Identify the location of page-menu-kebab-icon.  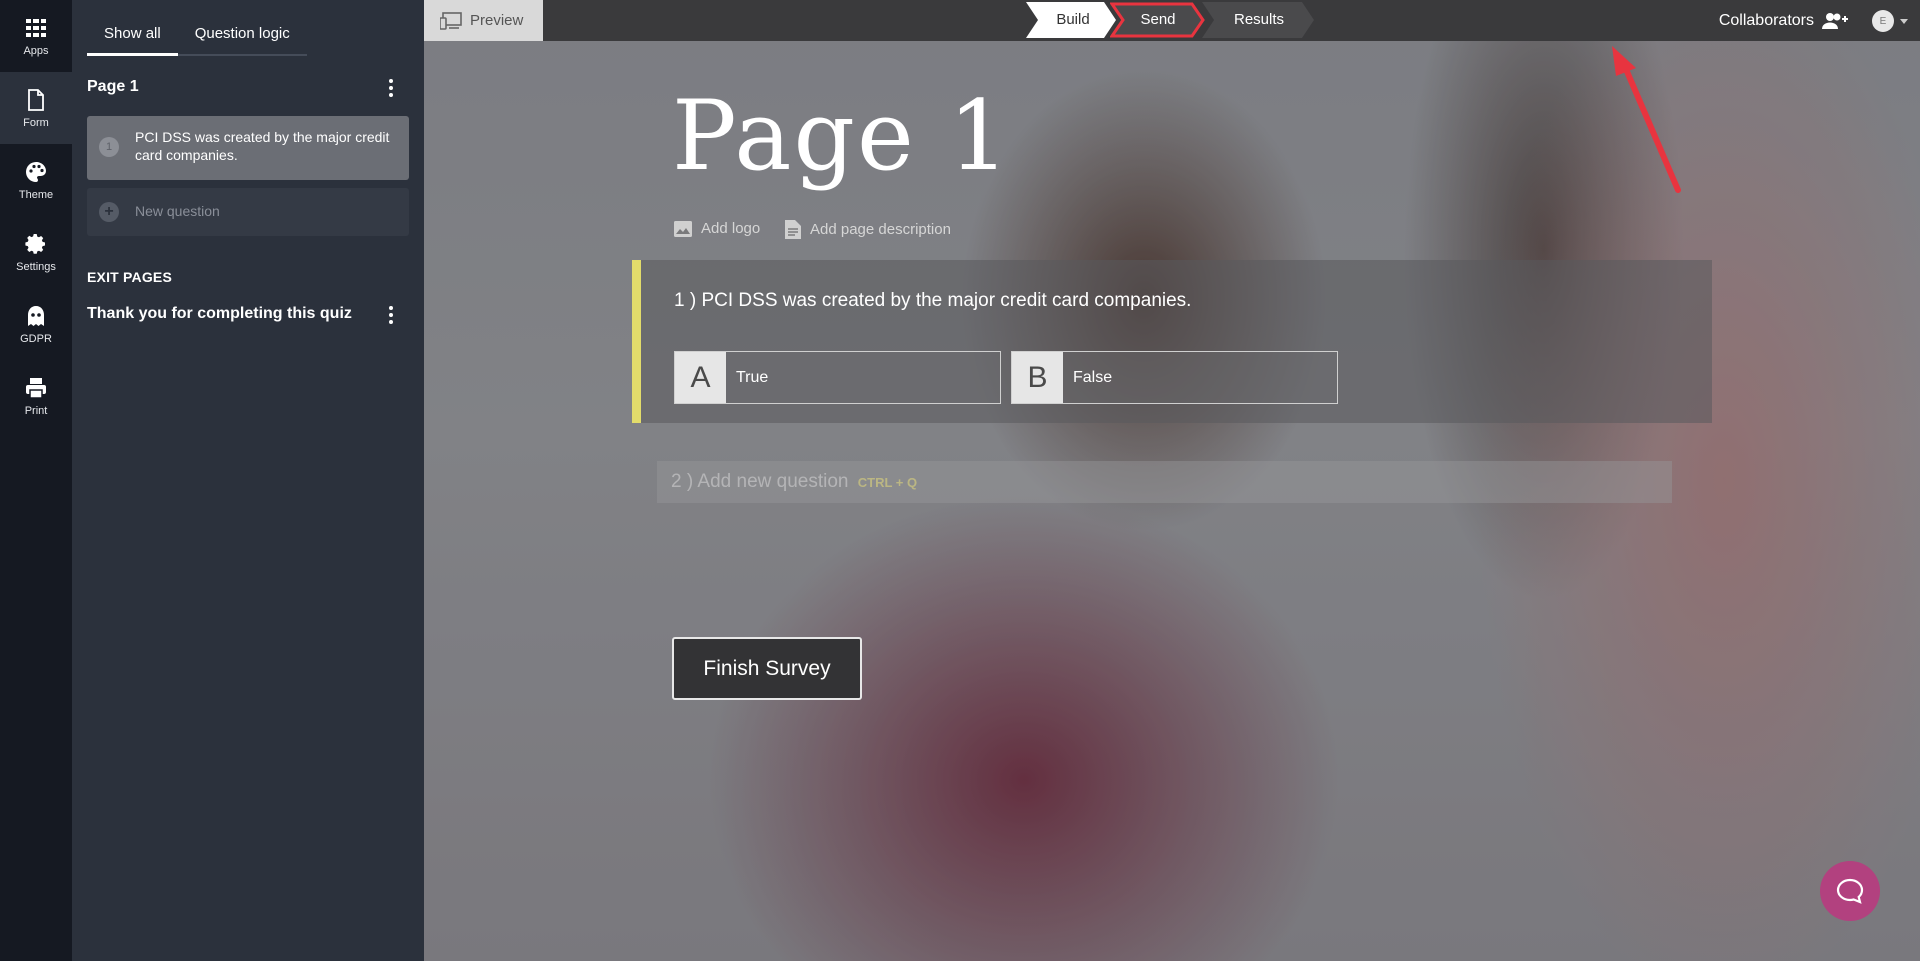
(391, 88).